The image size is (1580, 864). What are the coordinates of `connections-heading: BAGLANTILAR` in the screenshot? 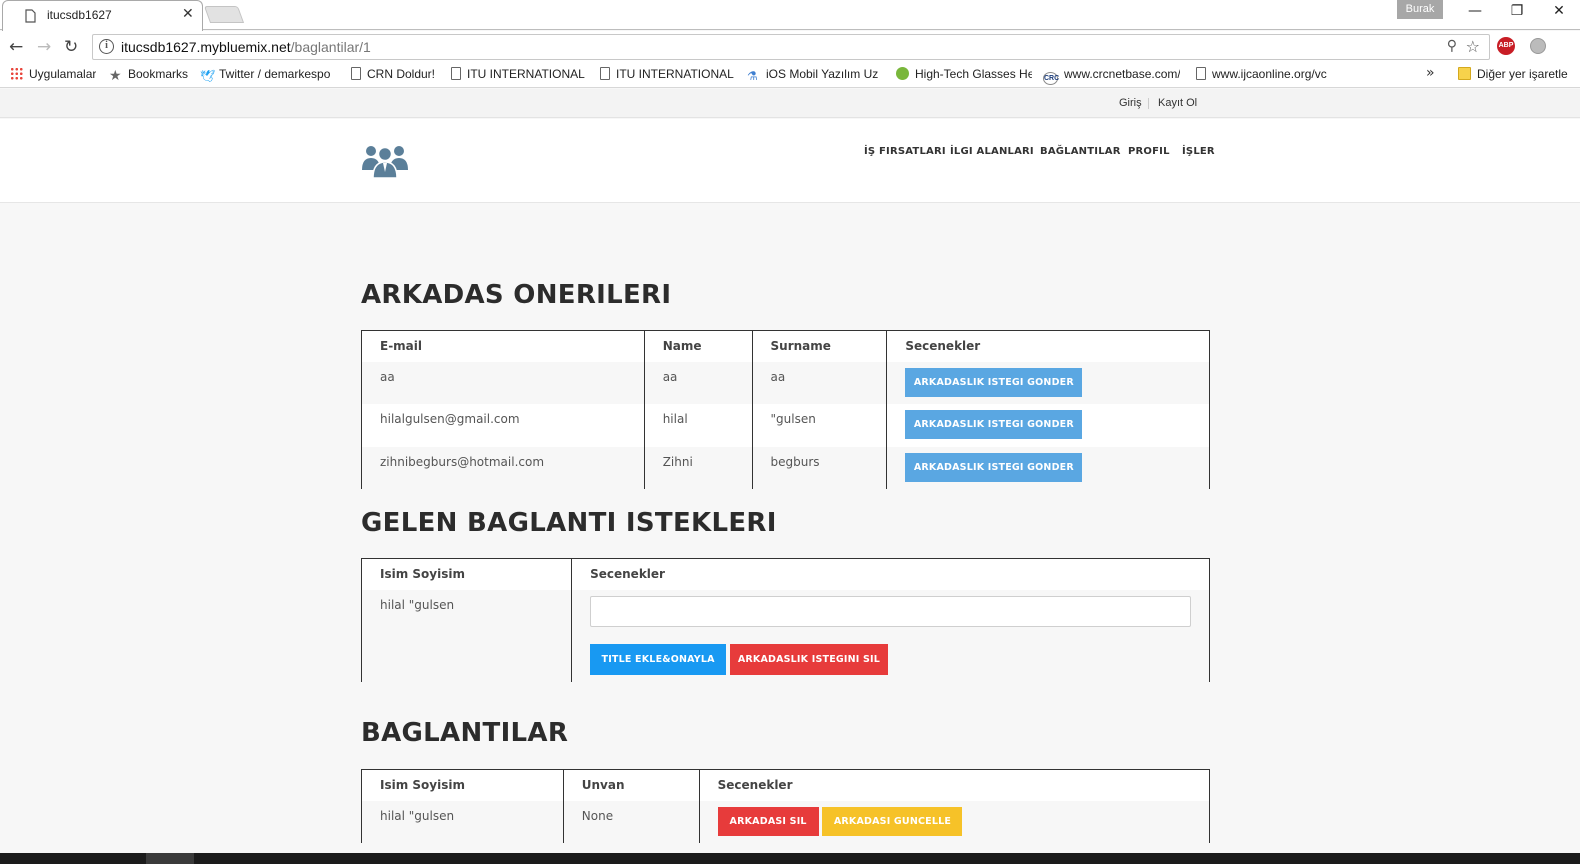 It's located at (465, 733).